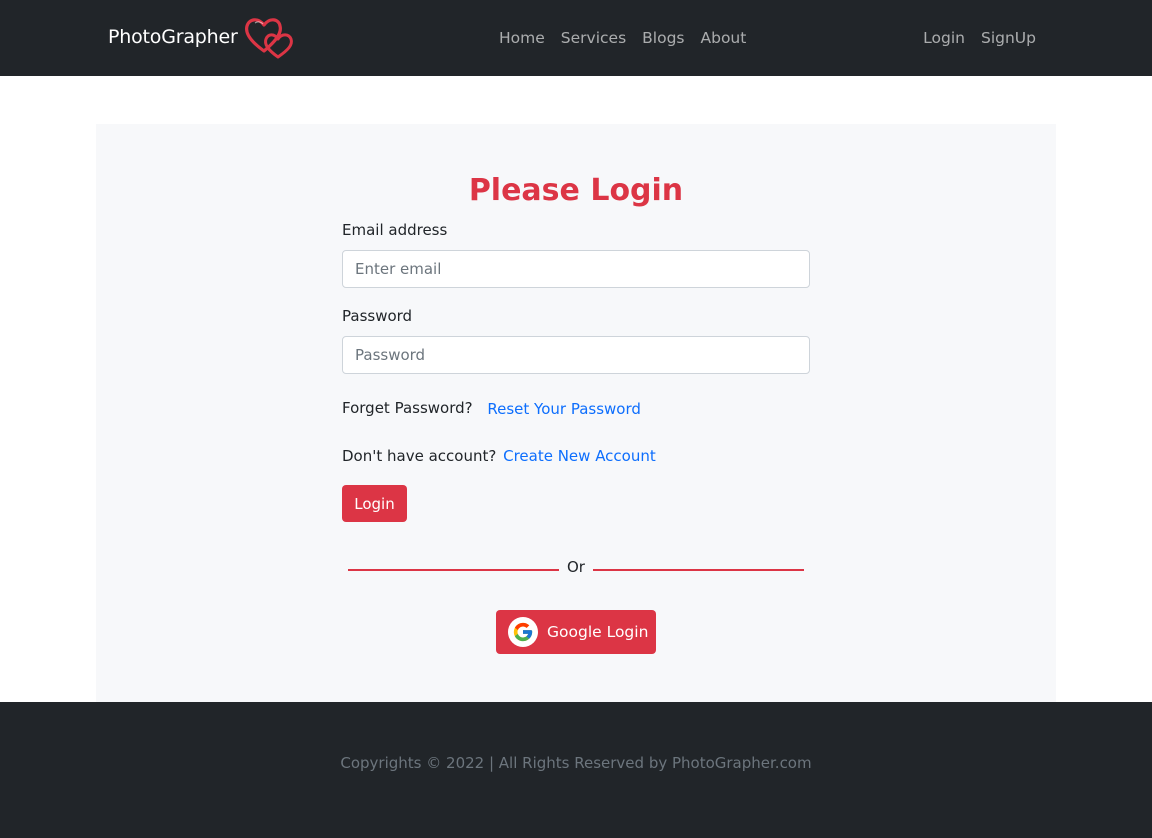  I want to click on divider-right, so click(698, 570).